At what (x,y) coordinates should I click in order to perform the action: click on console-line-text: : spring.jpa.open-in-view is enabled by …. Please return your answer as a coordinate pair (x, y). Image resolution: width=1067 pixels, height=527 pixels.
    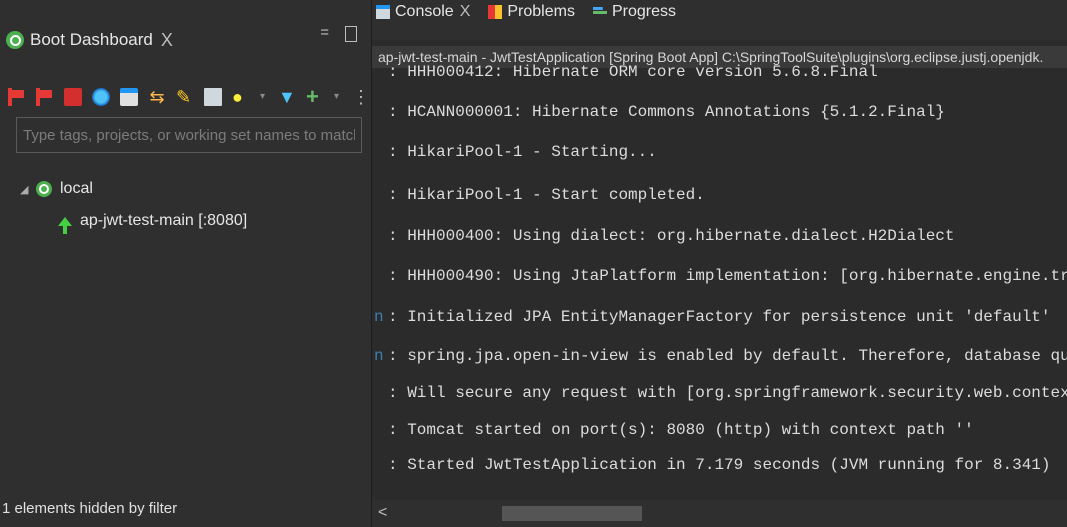
    Looking at the image, I should click on (727, 356).